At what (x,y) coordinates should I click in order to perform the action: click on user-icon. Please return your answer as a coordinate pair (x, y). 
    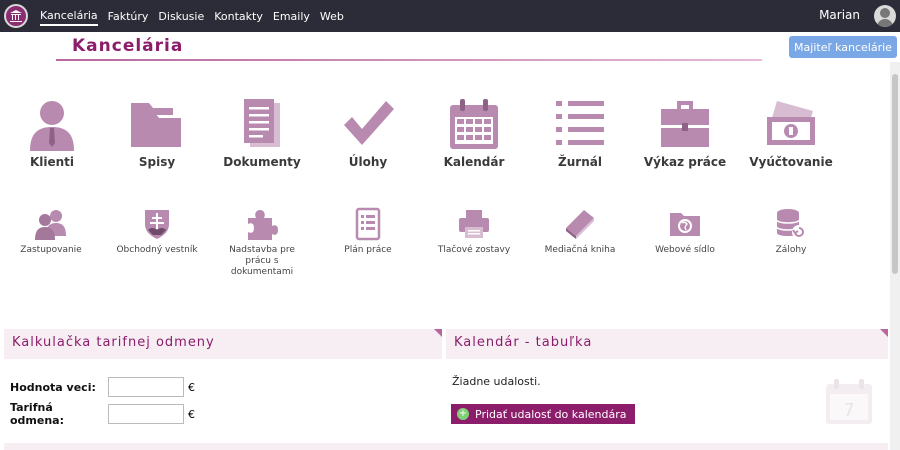
    Looking at the image, I should click on (52, 126).